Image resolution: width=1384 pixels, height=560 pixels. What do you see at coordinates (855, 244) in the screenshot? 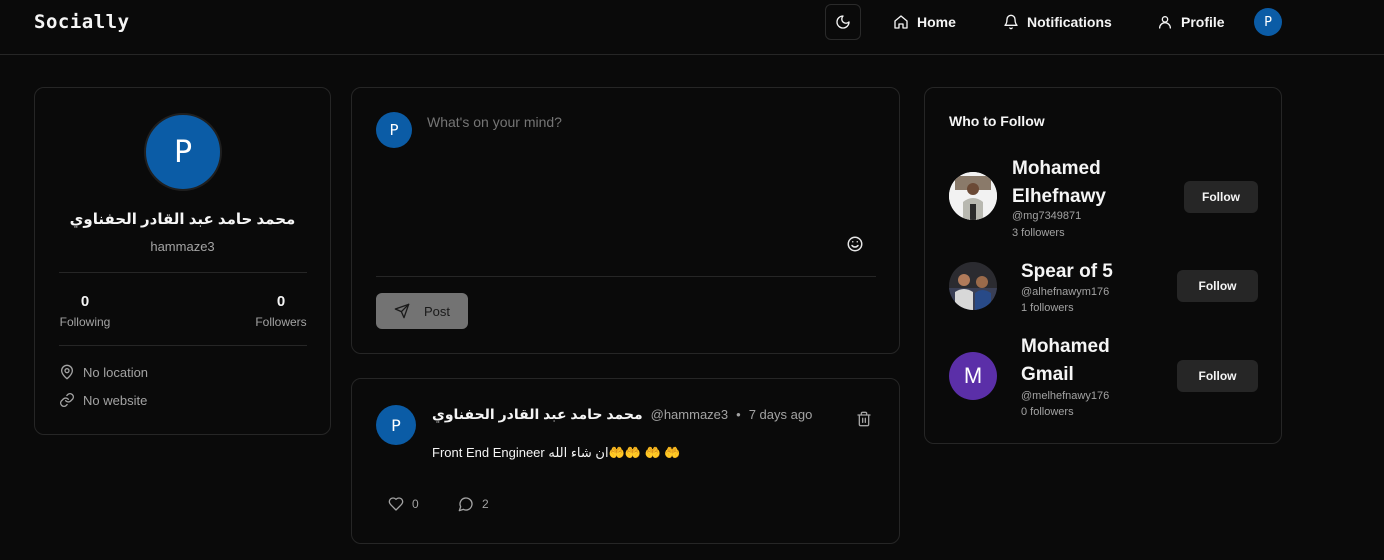
I see `emoji-icon` at bounding box center [855, 244].